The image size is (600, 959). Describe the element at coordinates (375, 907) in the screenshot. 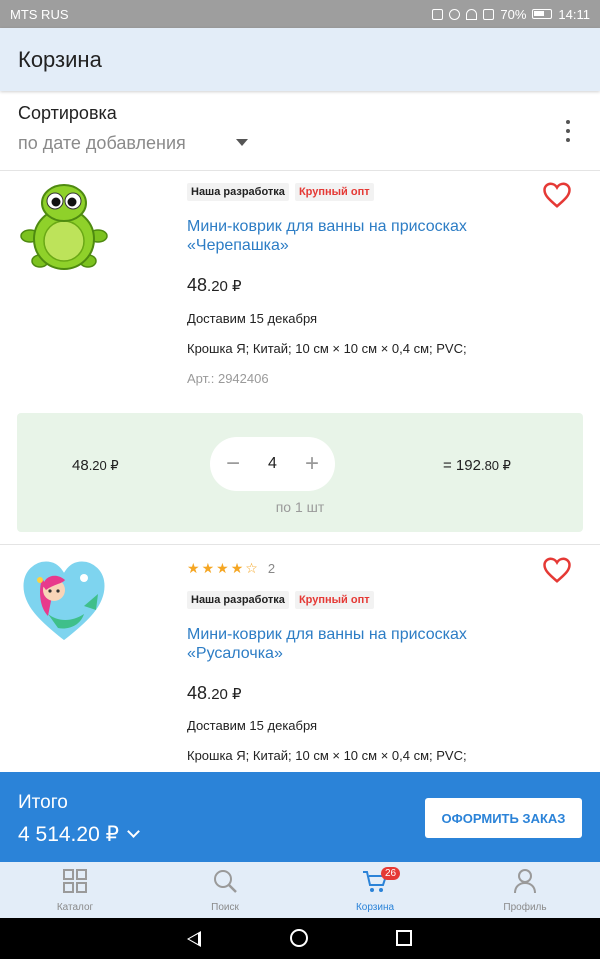

I see `nav-label: Корзина` at that location.